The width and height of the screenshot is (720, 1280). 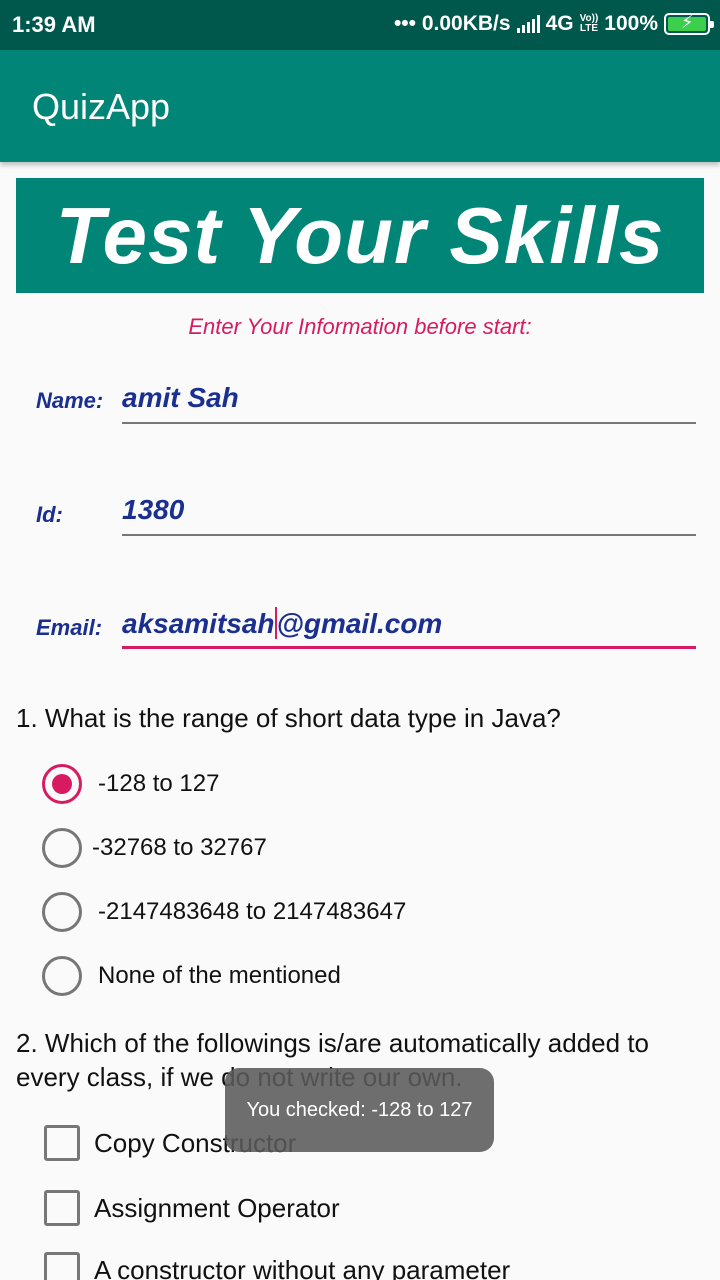 I want to click on id-field: 1380, so click(x=409, y=513).